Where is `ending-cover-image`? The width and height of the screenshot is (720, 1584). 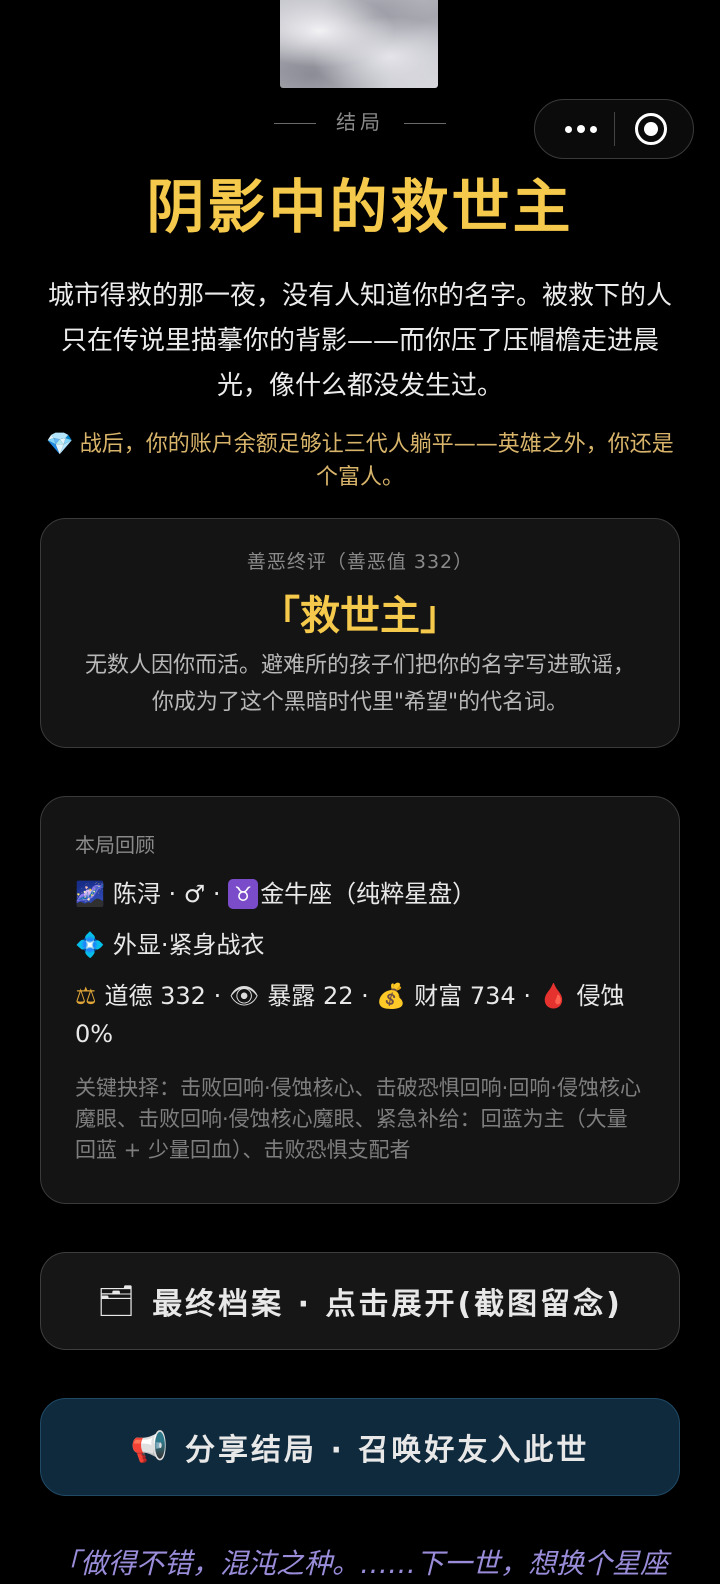 ending-cover-image is located at coordinates (359, 44).